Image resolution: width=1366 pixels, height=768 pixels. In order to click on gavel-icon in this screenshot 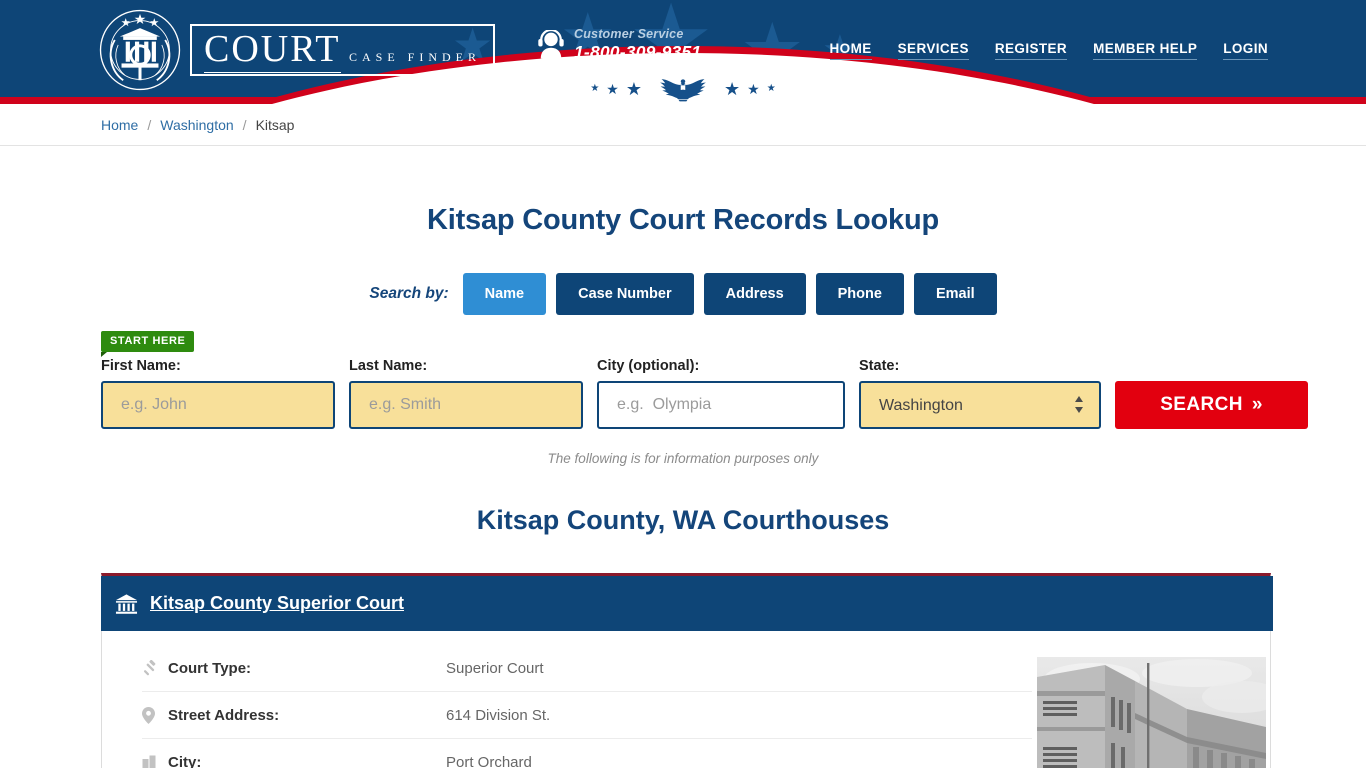, I will do `click(155, 668)`.